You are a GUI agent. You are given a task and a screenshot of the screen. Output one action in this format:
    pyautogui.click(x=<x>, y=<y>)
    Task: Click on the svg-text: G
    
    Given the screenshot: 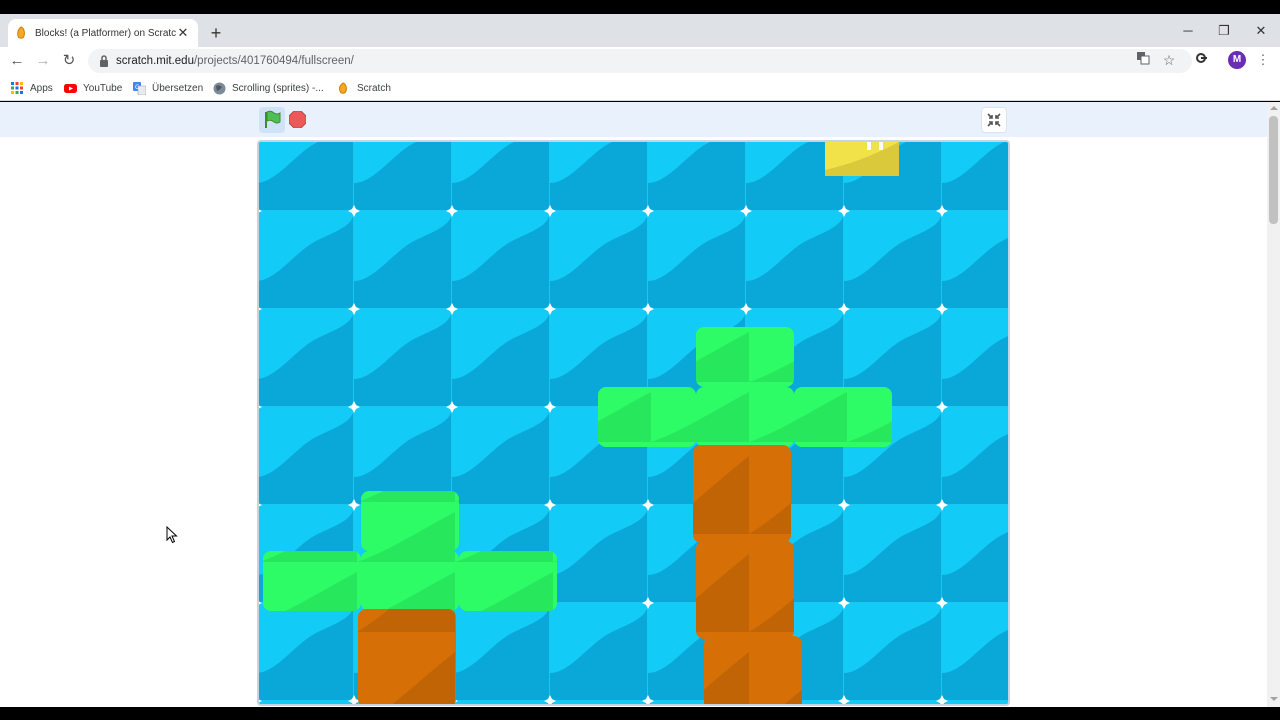 What is the action you would take?
    pyautogui.click(x=137, y=87)
    